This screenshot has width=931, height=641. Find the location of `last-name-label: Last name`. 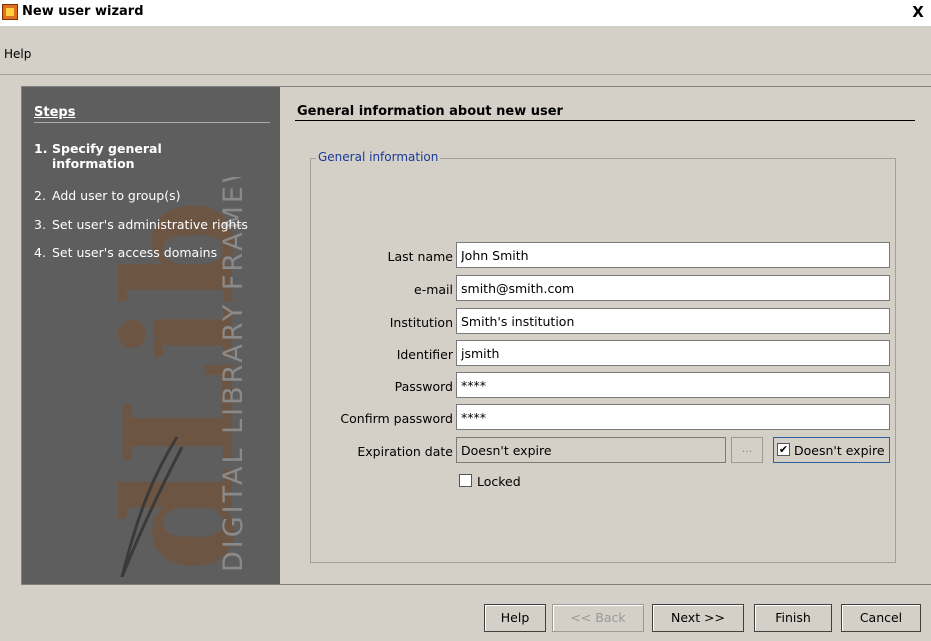

last-name-label: Last name is located at coordinates (420, 256).